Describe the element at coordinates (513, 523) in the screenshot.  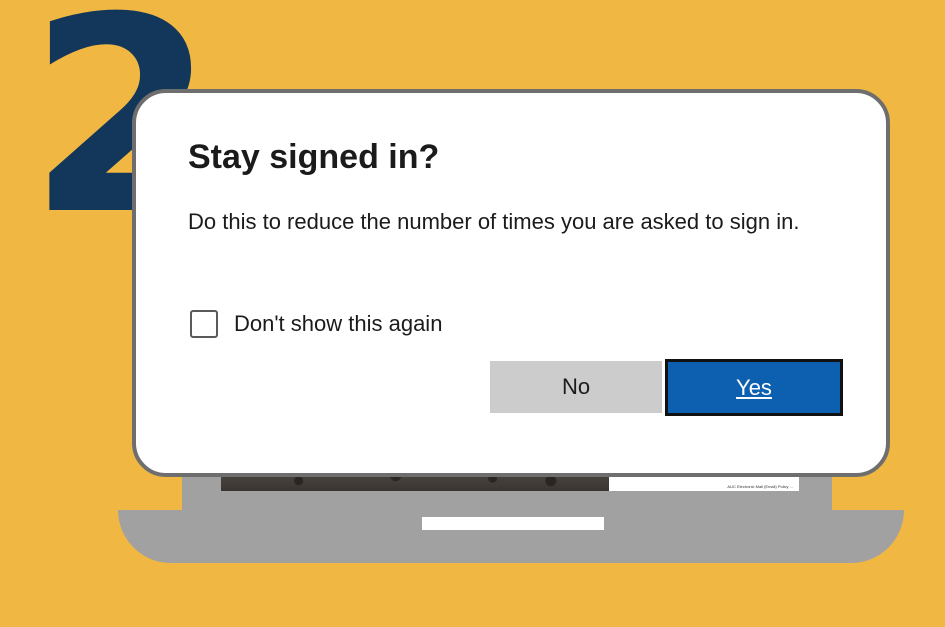
I see `laptop-trackpad` at that location.